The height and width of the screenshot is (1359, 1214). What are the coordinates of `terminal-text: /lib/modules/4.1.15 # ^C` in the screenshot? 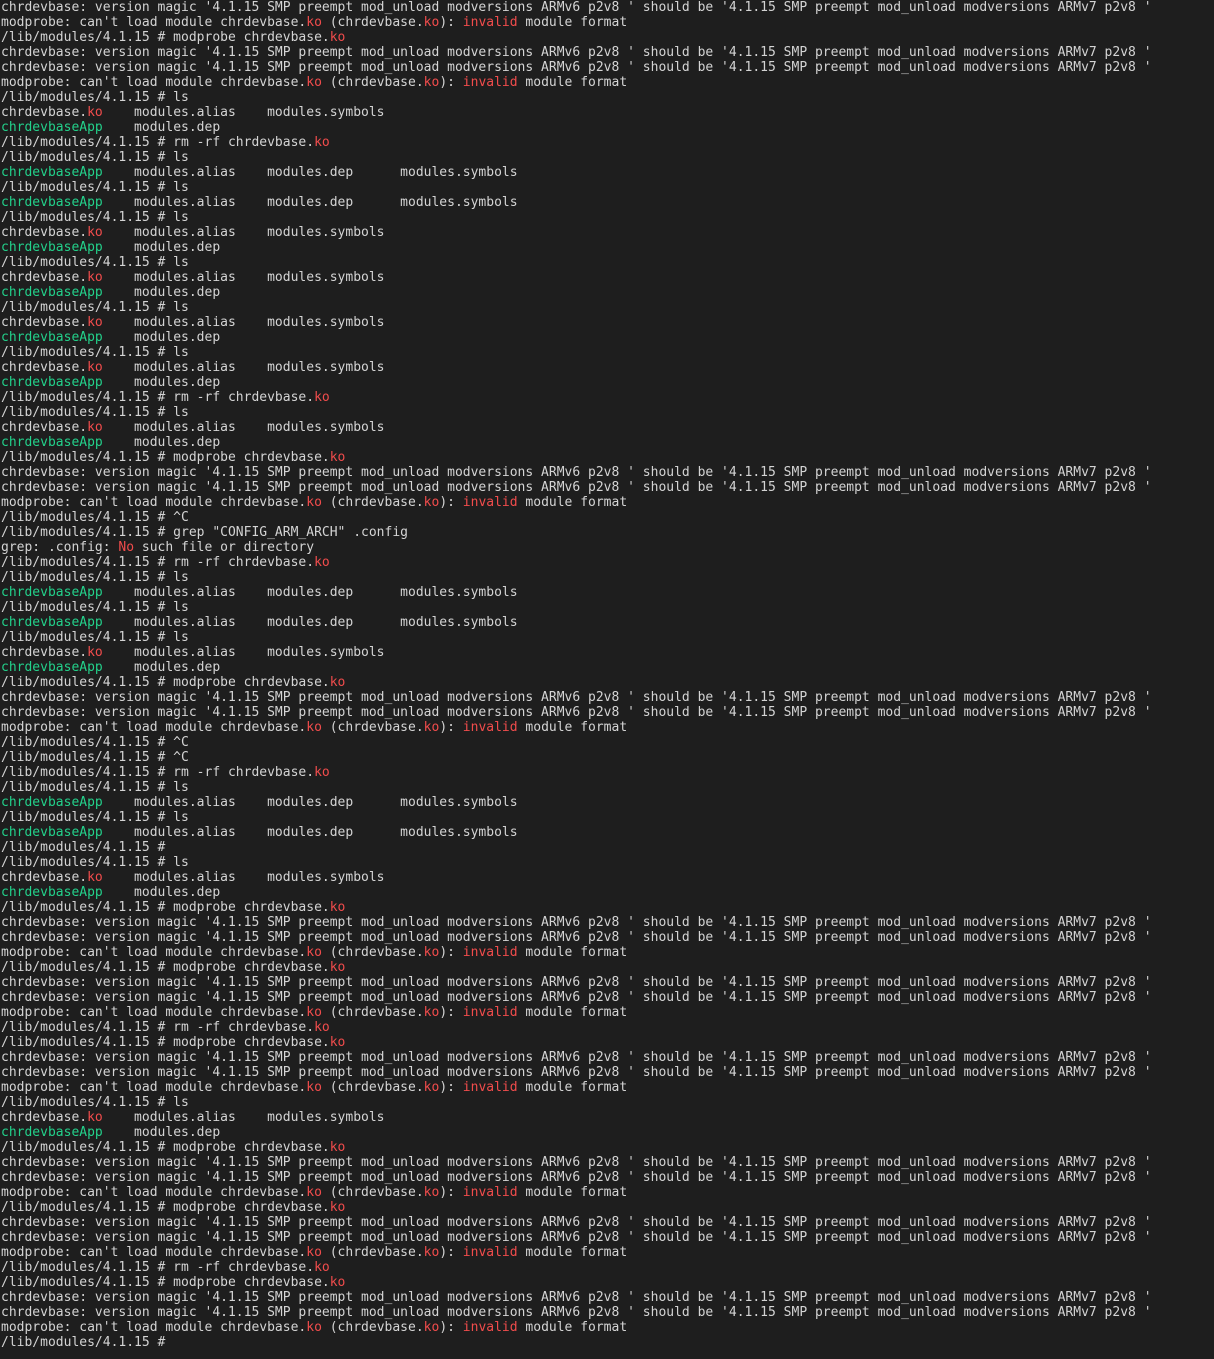 It's located at (95, 742).